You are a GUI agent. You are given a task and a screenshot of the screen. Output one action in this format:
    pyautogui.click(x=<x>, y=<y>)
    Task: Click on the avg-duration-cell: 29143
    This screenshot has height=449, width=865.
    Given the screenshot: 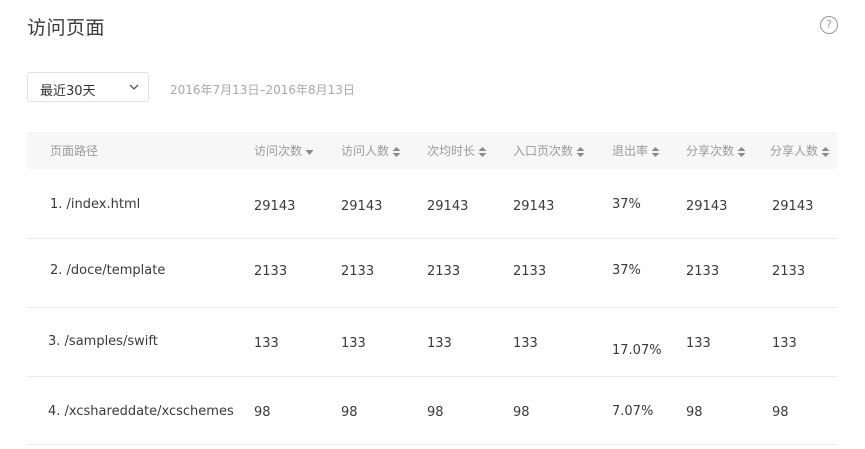 What is the action you would take?
    pyautogui.click(x=448, y=206)
    